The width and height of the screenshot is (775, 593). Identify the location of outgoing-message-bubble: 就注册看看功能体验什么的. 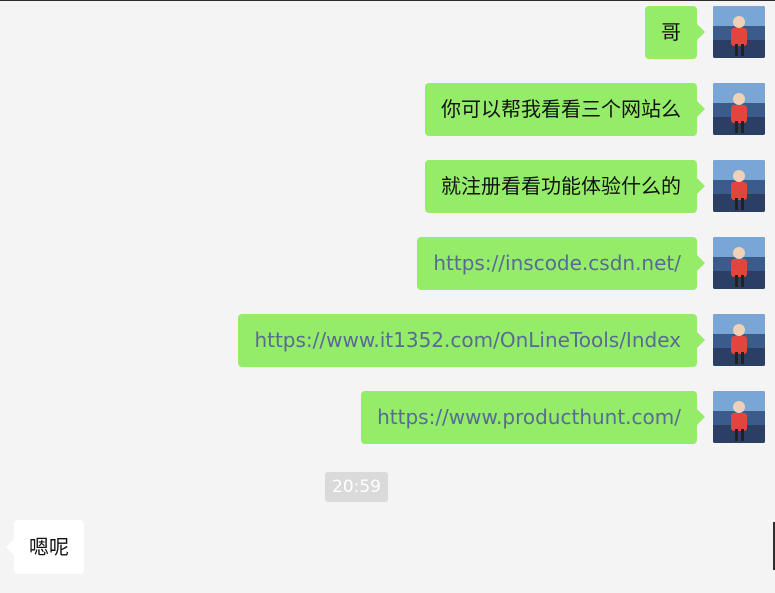
(565, 186).